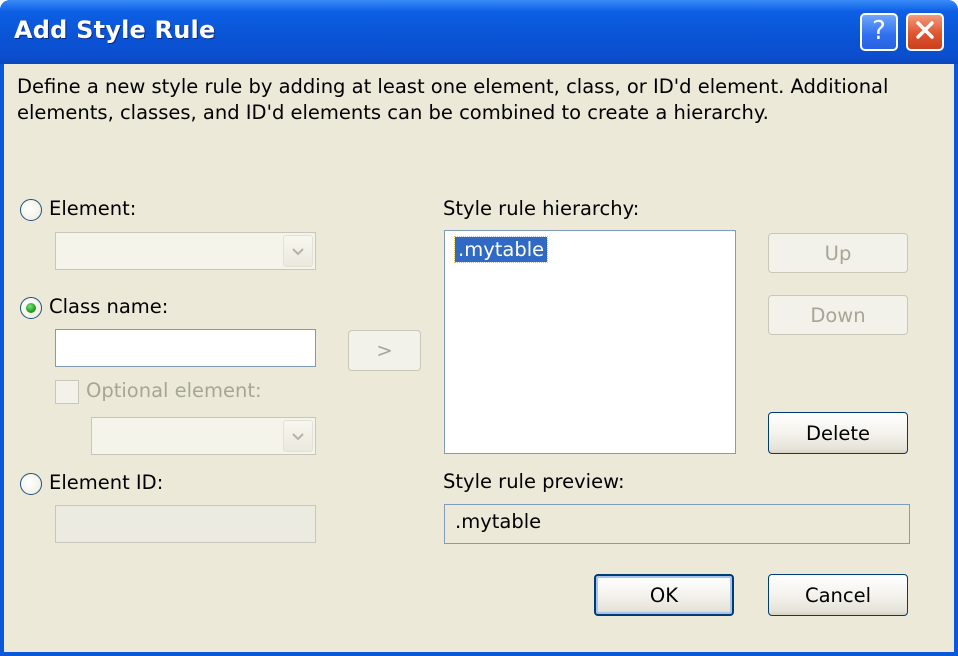 This screenshot has width=958, height=656. I want to click on up-button: Up, so click(838, 253).